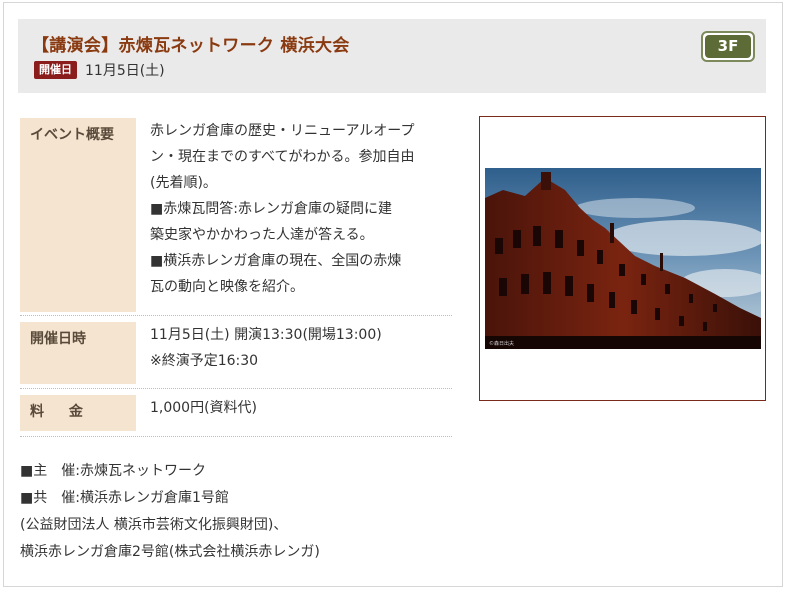 This screenshot has width=786, height=590. What do you see at coordinates (78, 353) in the screenshot?
I see `datetime-label: 開催日時` at bounding box center [78, 353].